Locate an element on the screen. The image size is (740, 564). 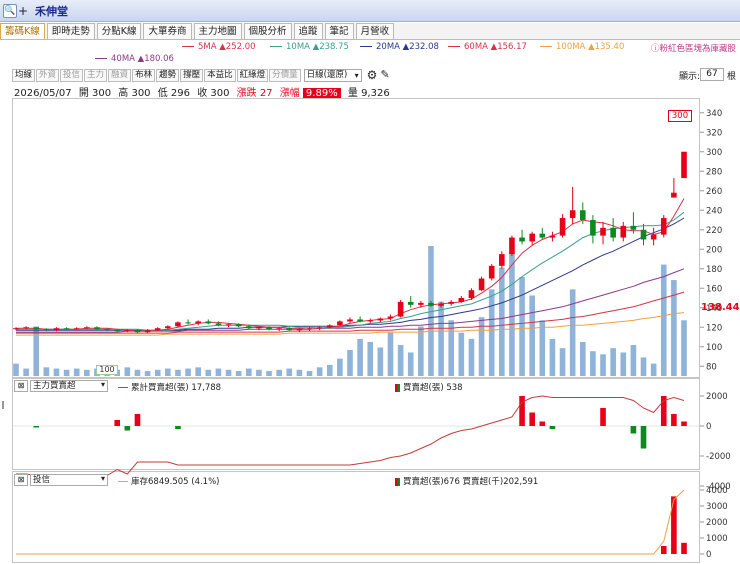
sub1-indicator-select: 主力買賣超 is located at coordinates (69, 386).